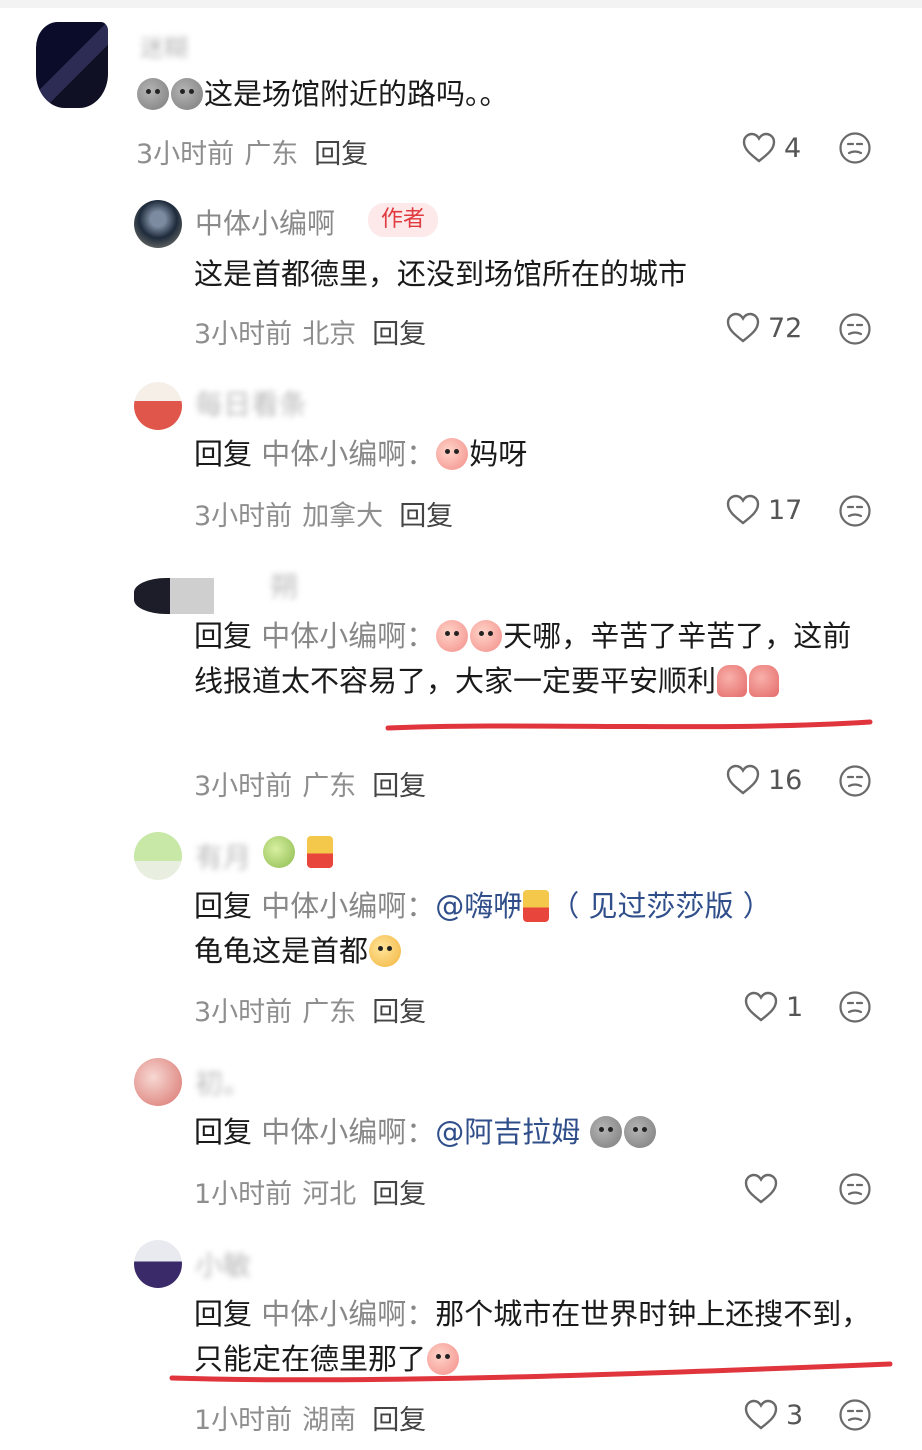  Describe the element at coordinates (284, 585) in the screenshot. I see `username: 朔` at that location.